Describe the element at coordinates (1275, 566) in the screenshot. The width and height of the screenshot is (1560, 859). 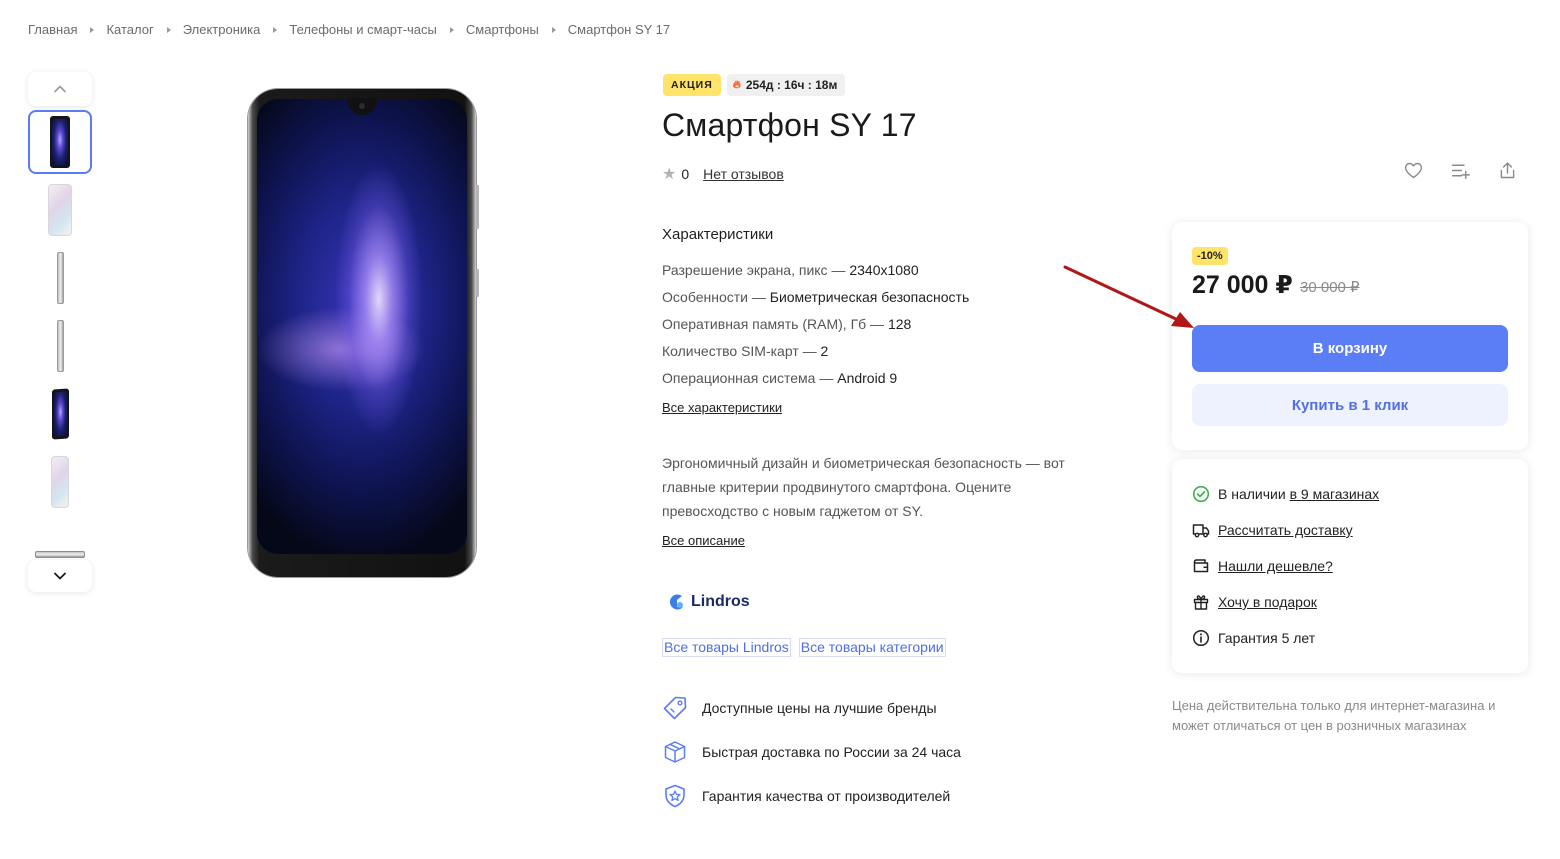
I see `found-cheaper-link: Нашли дешевле?` at that location.